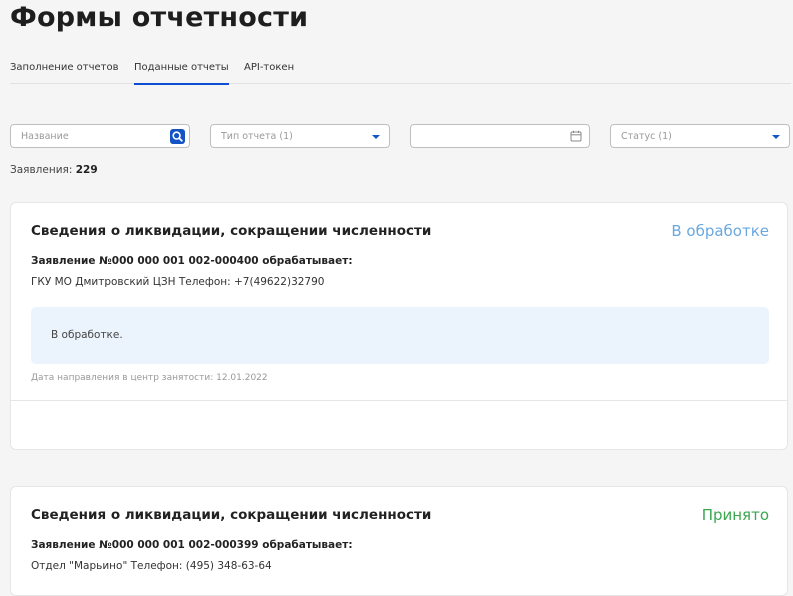 Image resolution: width=793 pixels, height=596 pixels. I want to click on divider, so click(399, 400).